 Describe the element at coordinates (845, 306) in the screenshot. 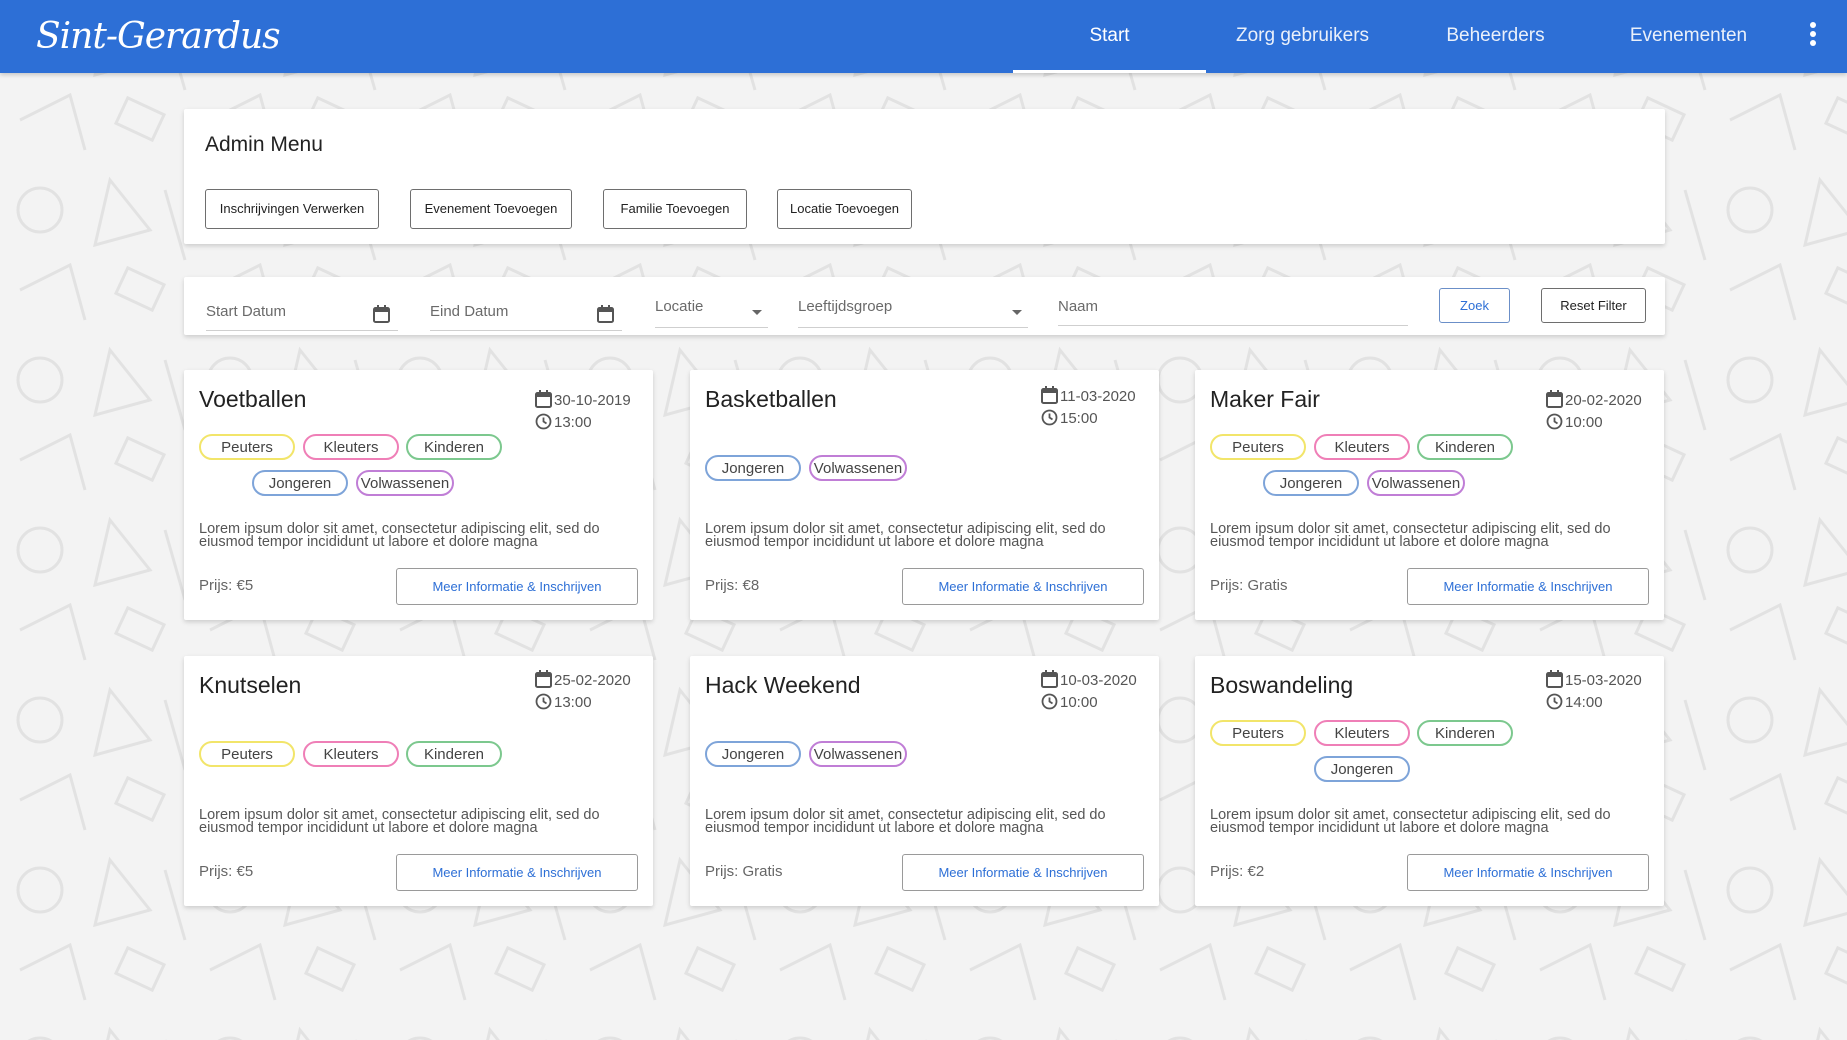

I see `age-group-select-label: Leeftijdsgroep` at that location.